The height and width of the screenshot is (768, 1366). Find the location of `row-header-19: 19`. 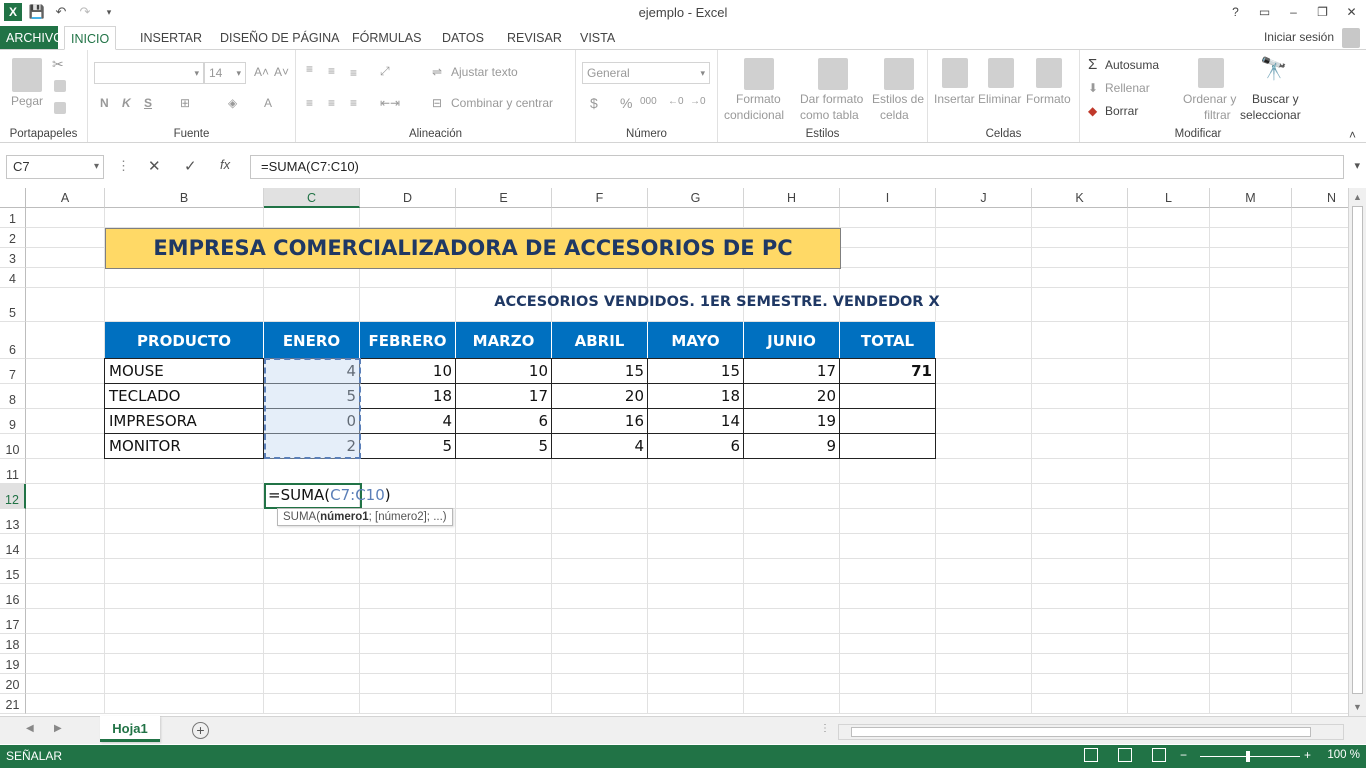

row-header-19: 19 is located at coordinates (13, 664).